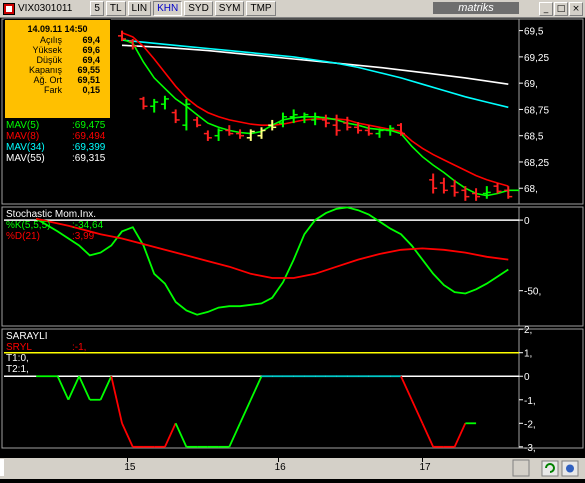 The height and width of the screenshot is (483, 585). Describe the element at coordinates (57, 29) in the screenshot. I see `info-date: 14.09.11 14:50` at that location.